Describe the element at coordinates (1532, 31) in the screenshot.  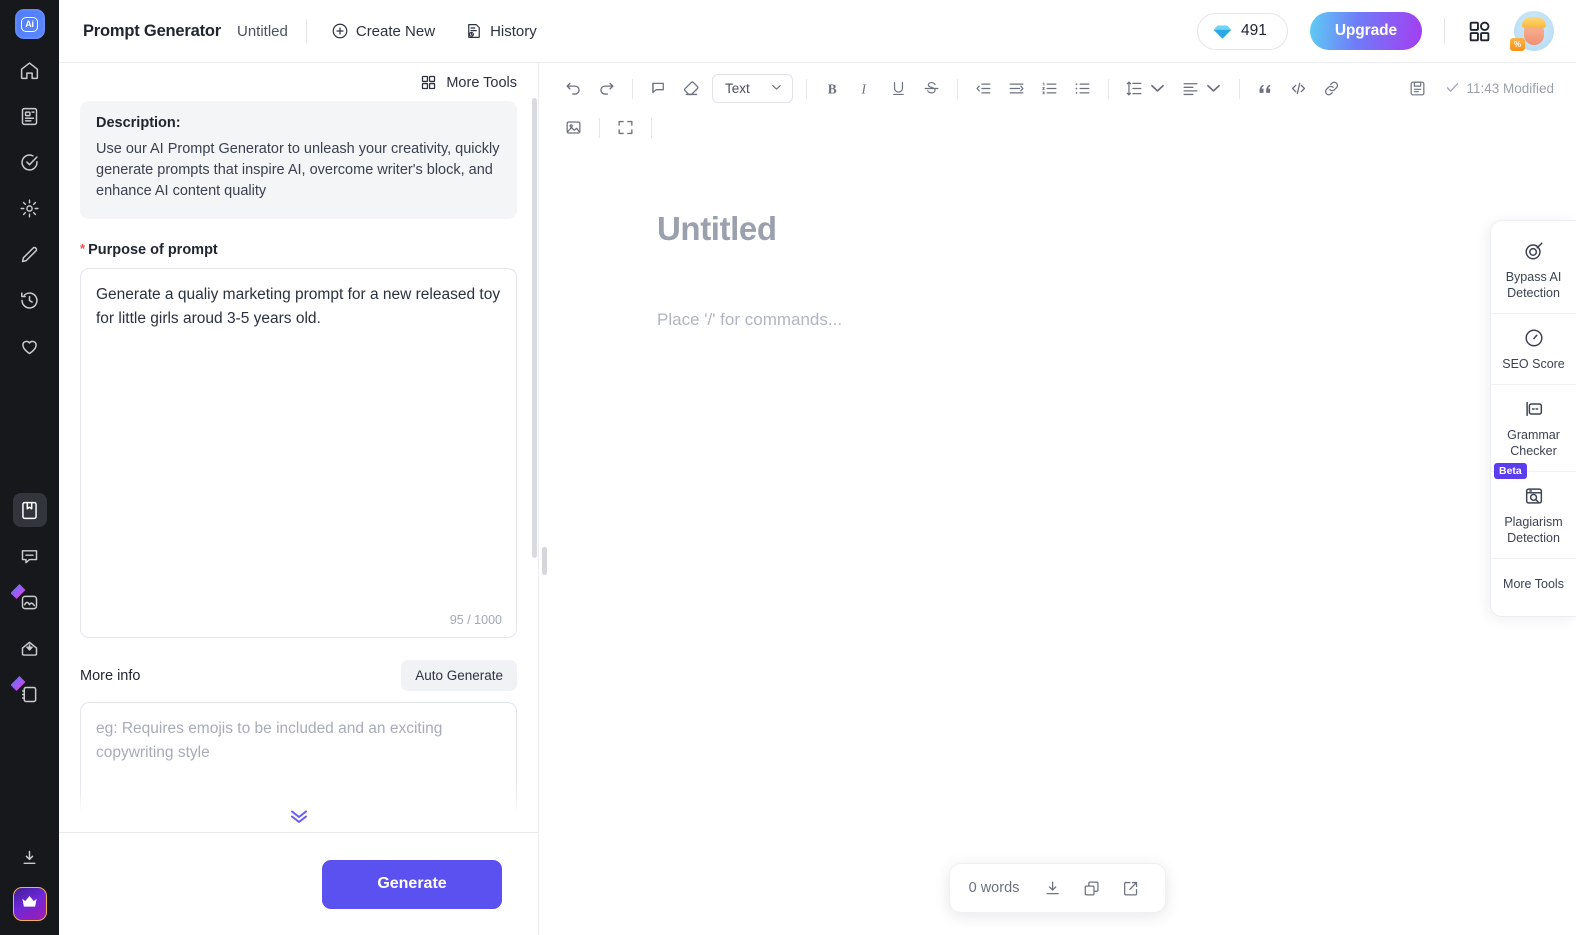
I see `avatar: %` at that location.